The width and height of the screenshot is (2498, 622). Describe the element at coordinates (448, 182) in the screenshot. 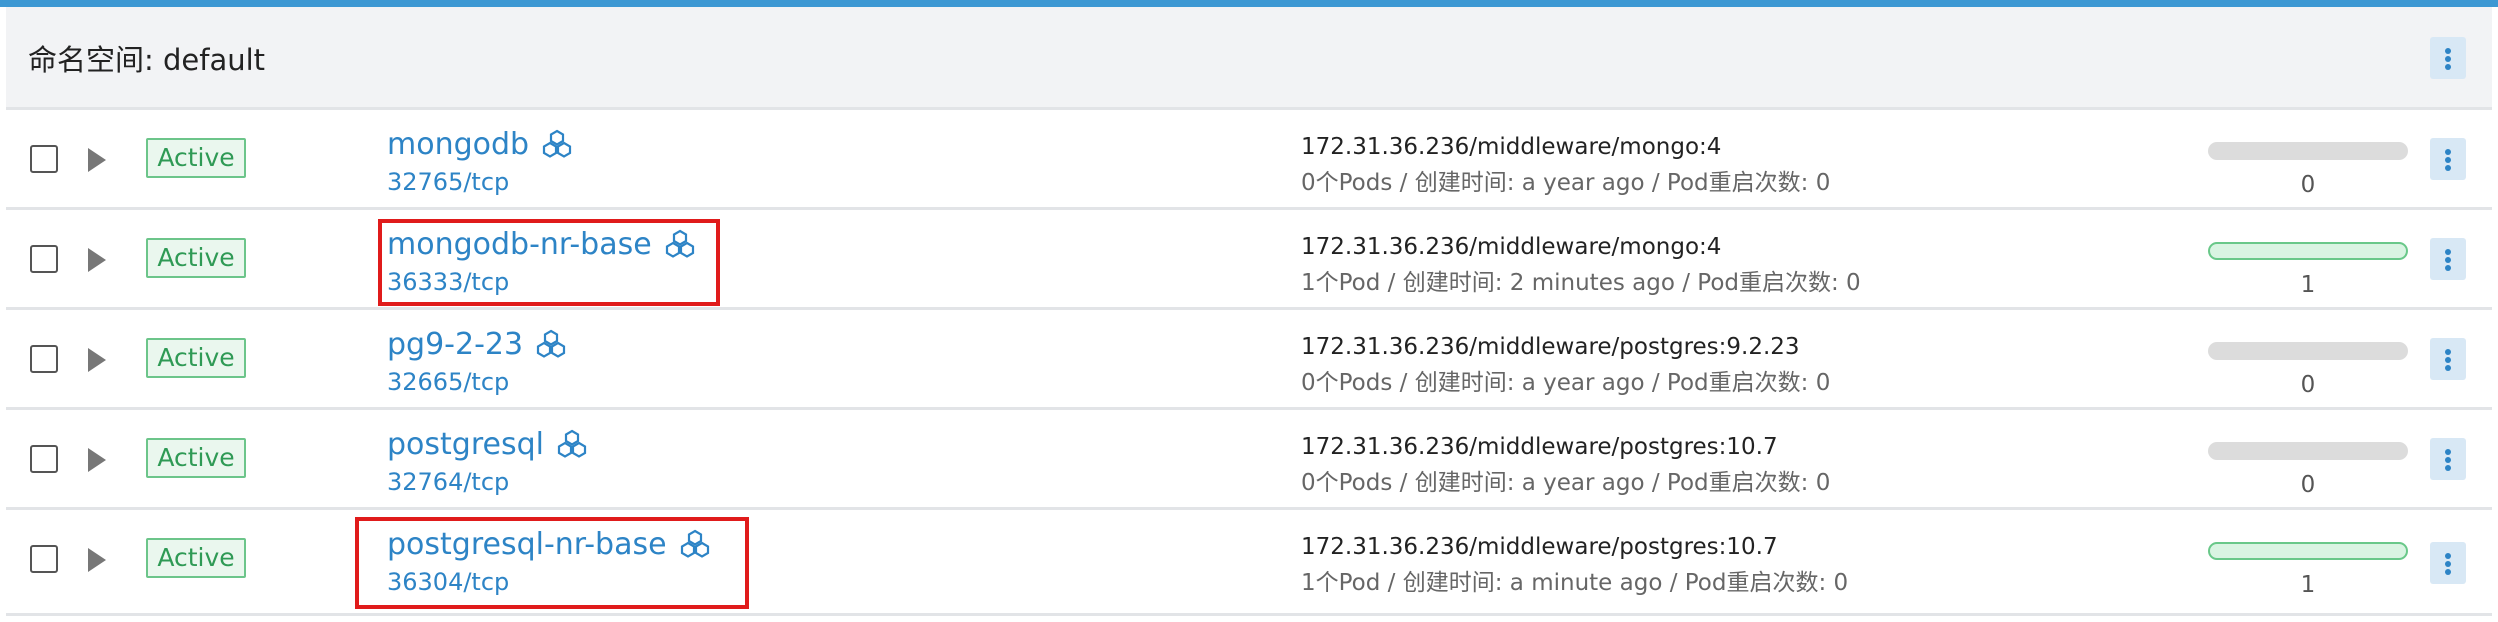

I see `port-link: 32765/tcp` at that location.